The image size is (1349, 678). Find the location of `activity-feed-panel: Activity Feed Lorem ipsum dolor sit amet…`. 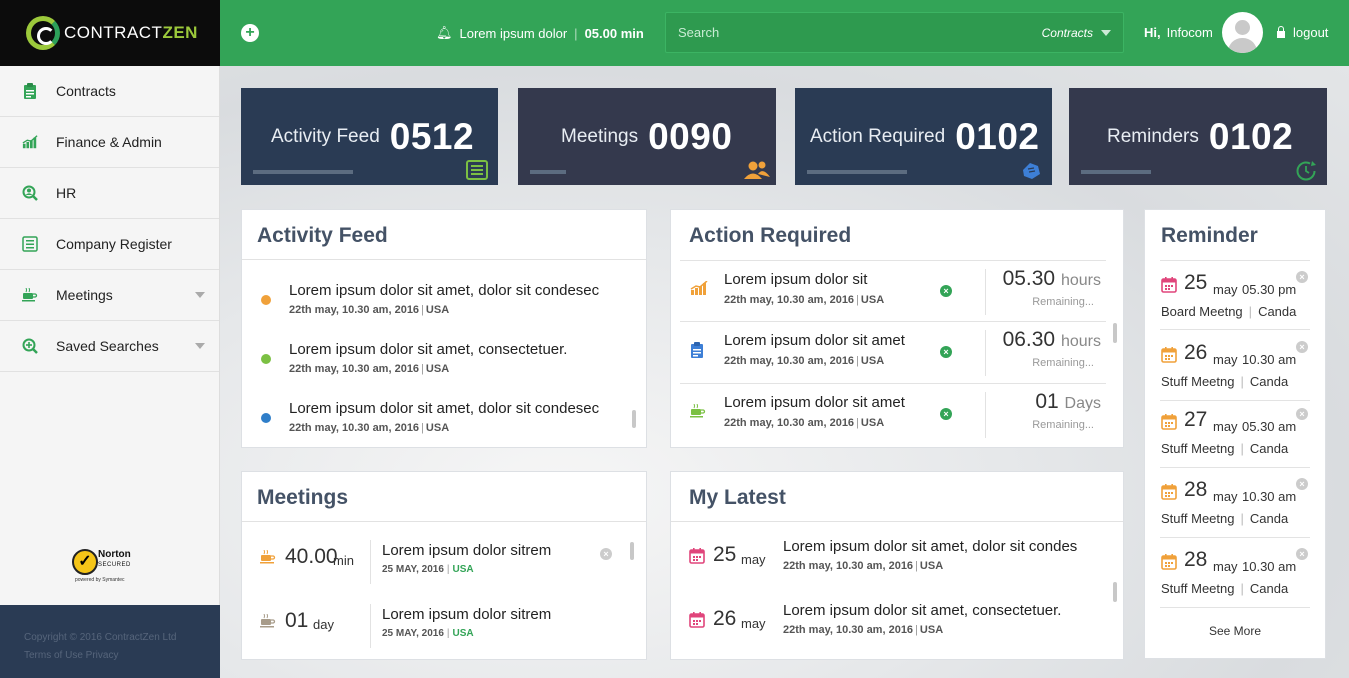

activity-feed-panel: Activity Feed Lorem ipsum dolor sit amet… is located at coordinates (444, 328).